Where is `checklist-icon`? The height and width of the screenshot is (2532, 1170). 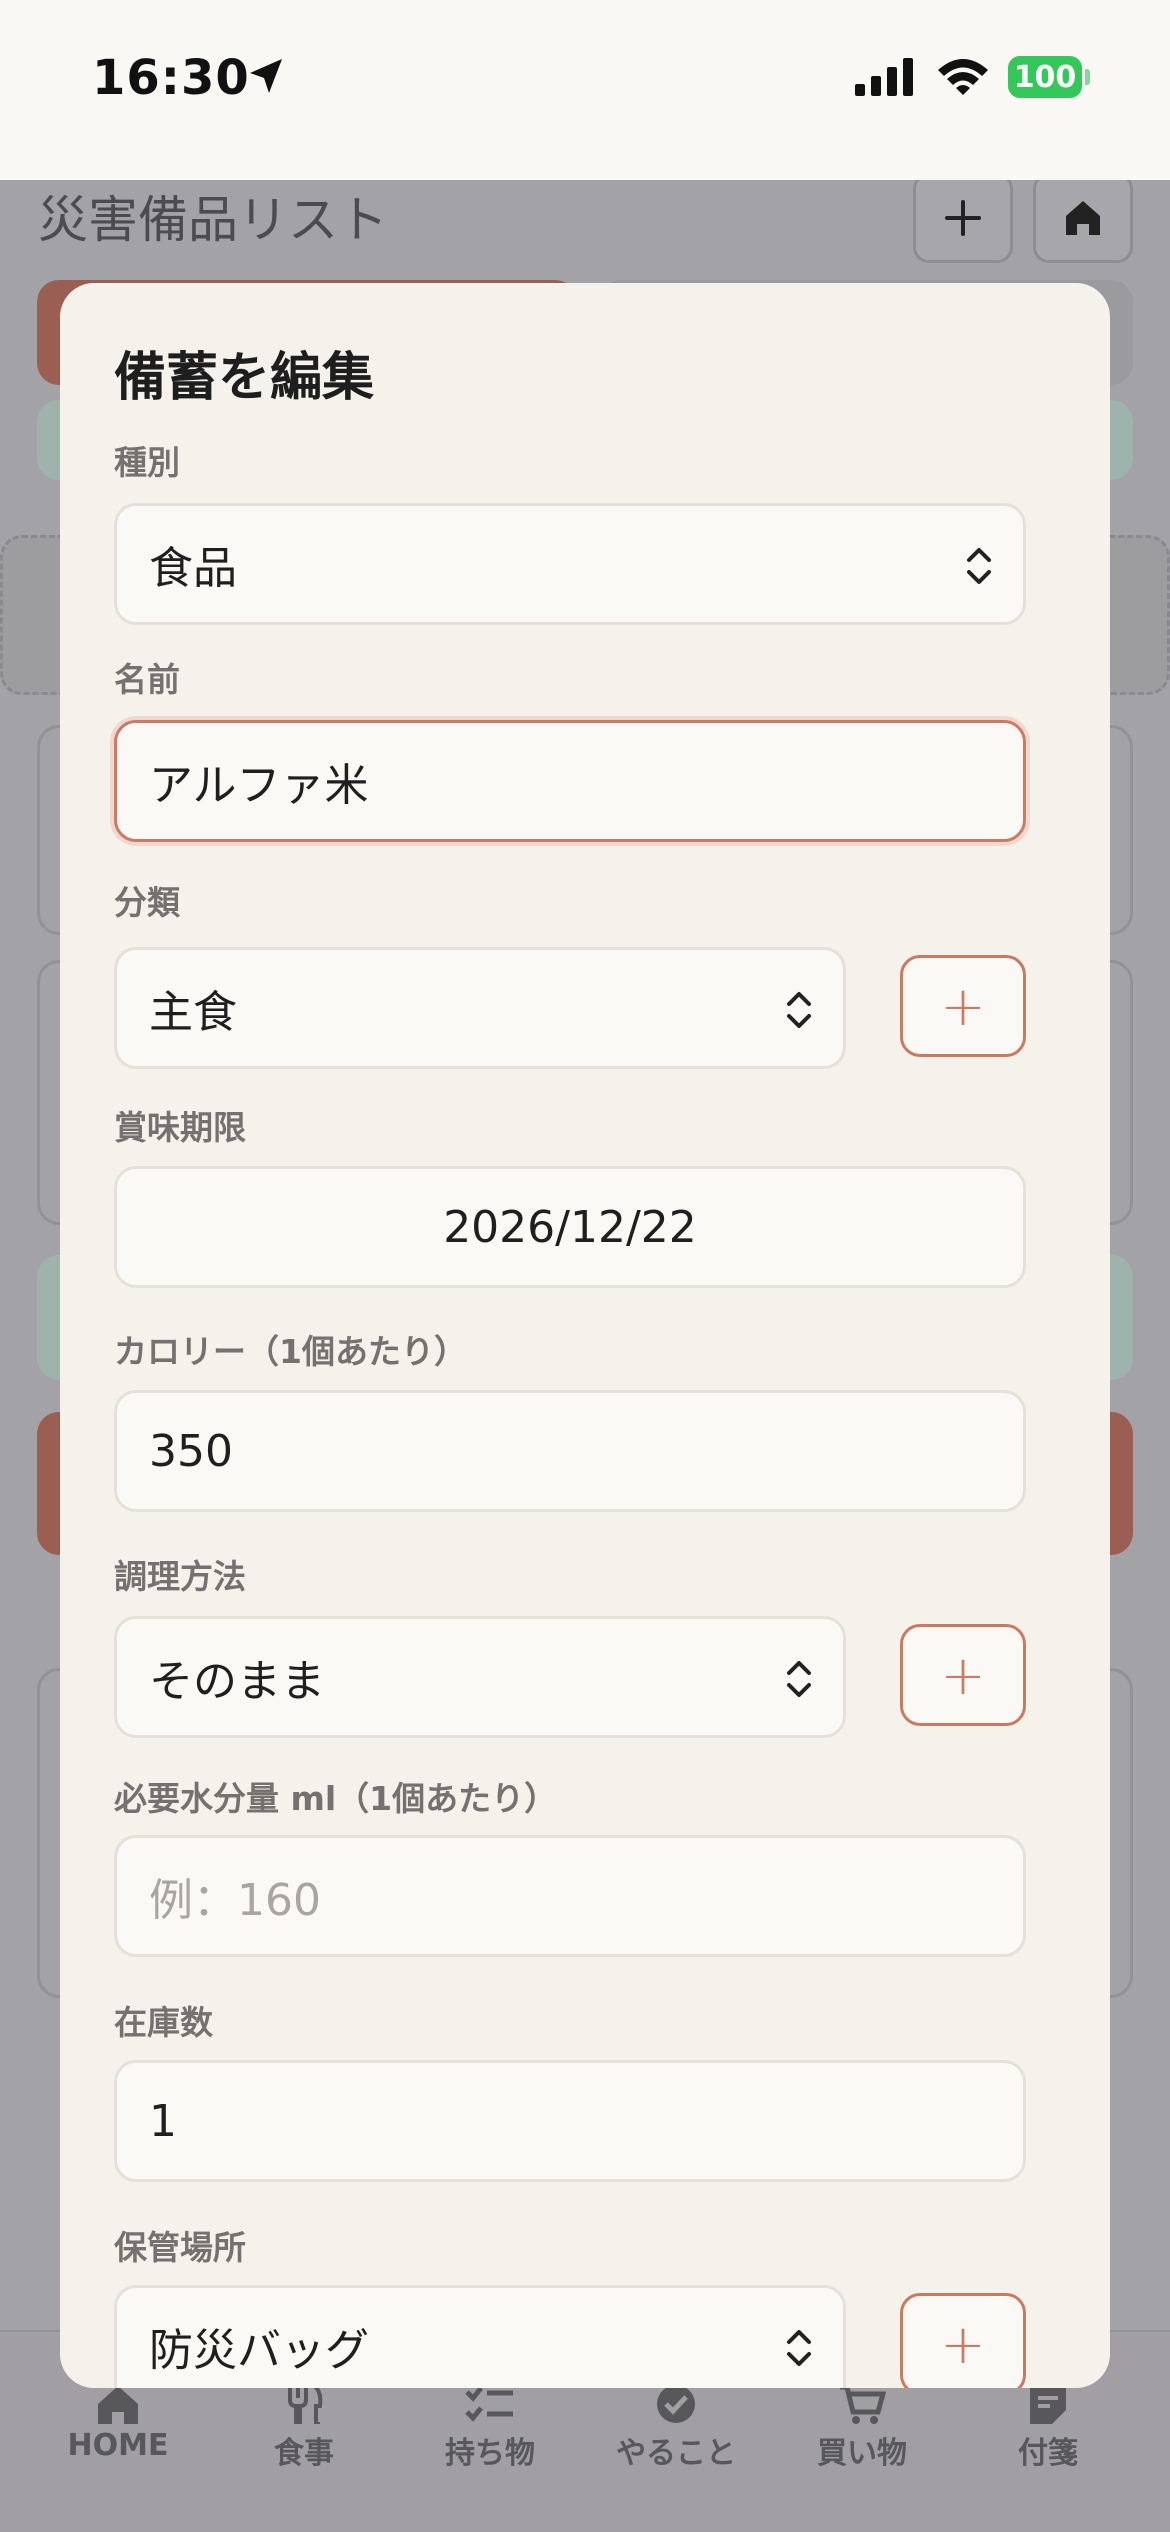 checklist-icon is located at coordinates (489, 2404).